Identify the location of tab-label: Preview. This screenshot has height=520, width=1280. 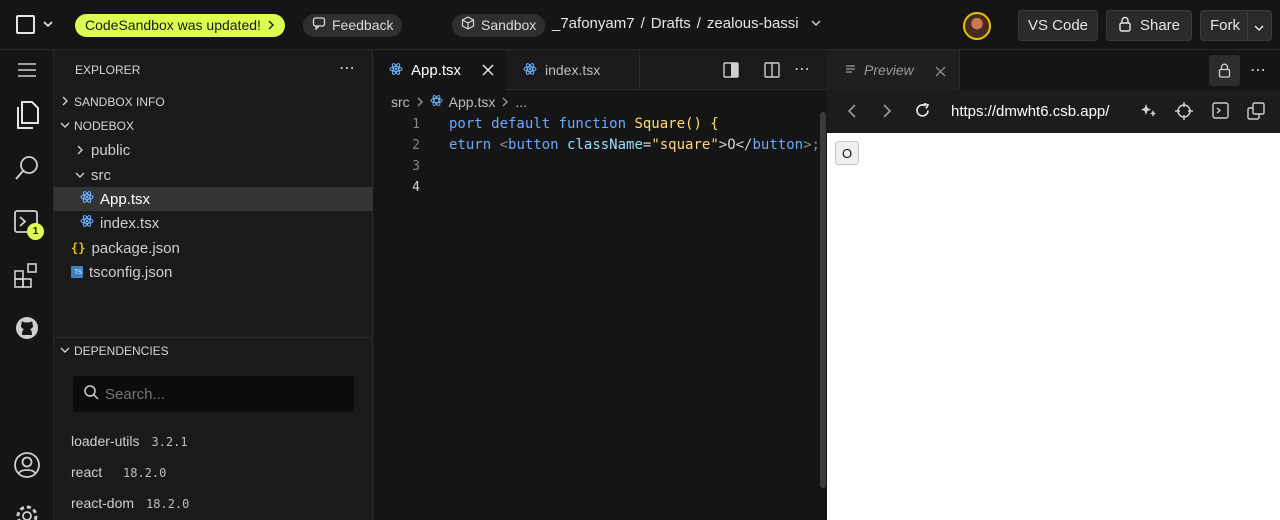
(889, 70).